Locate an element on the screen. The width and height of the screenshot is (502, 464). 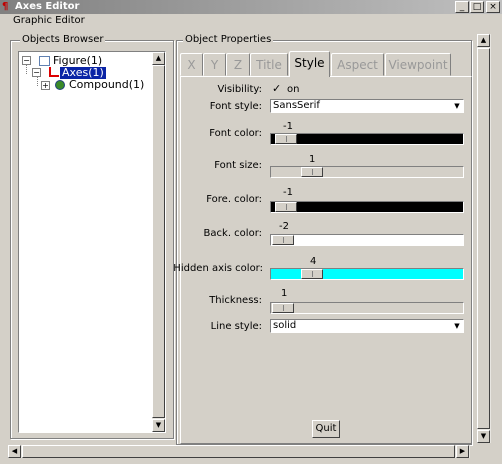
back-color-slider-thumb is located at coordinates (283, 240).